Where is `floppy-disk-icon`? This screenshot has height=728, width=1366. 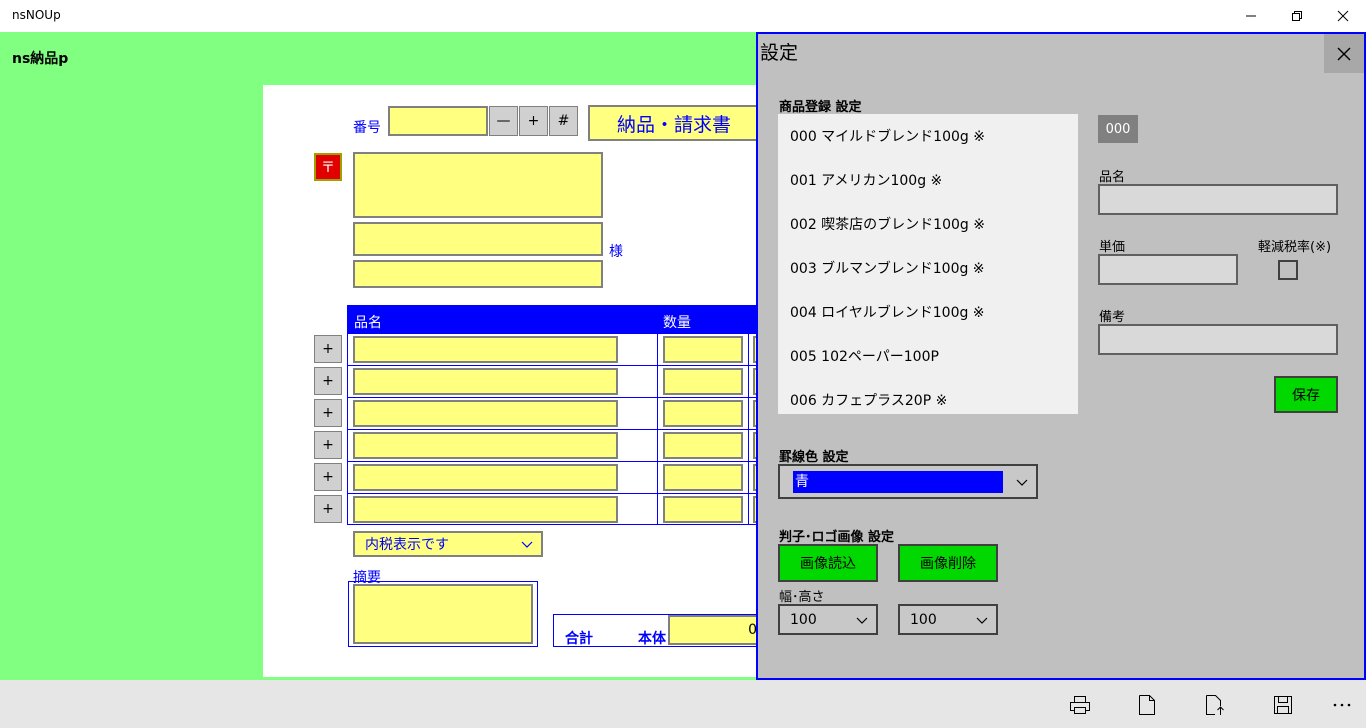
floppy-disk-icon is located at coordinates (1283, 705).